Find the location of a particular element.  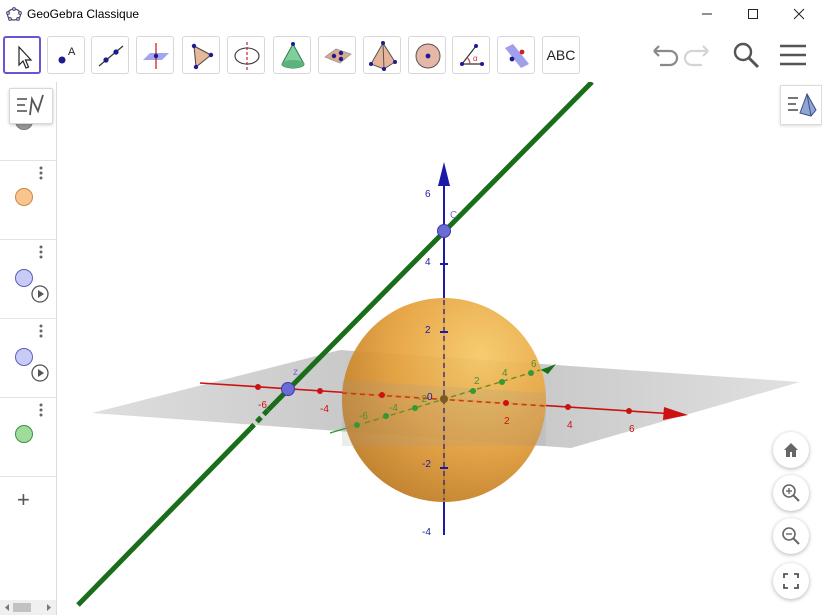

origin-point is located at coordinates (444, 399).